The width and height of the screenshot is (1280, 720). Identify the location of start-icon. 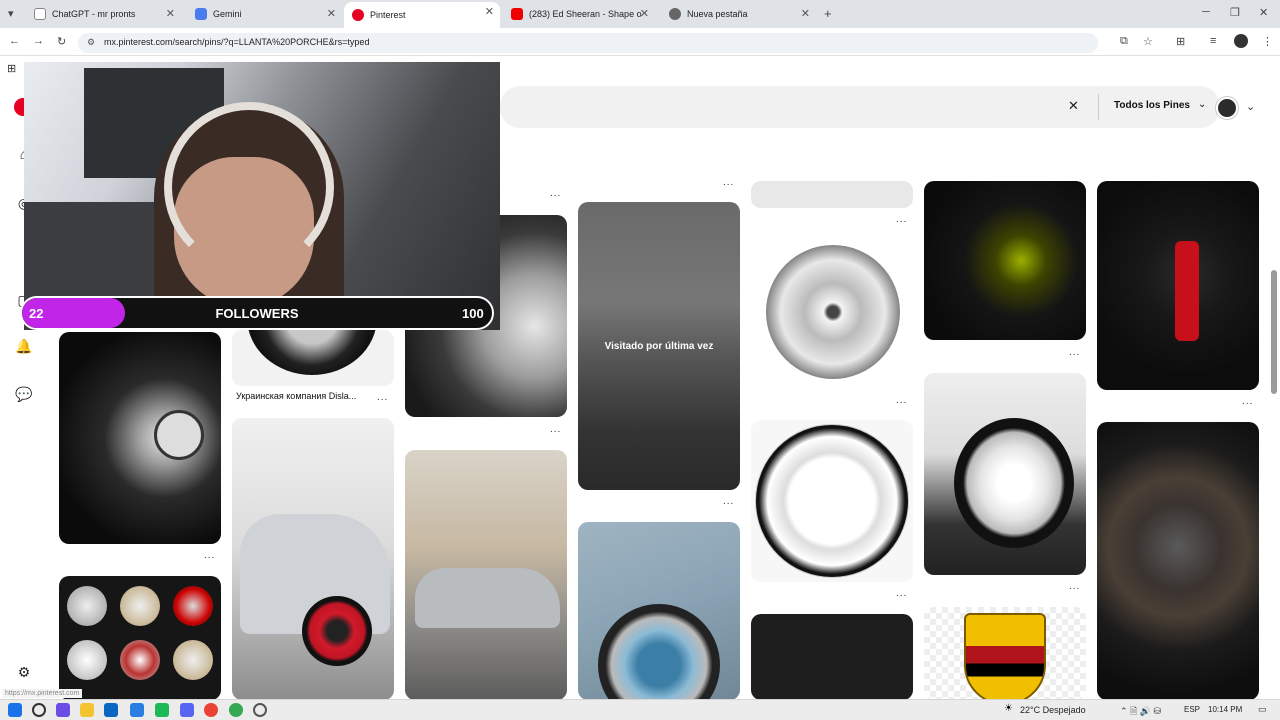
(15, 710).